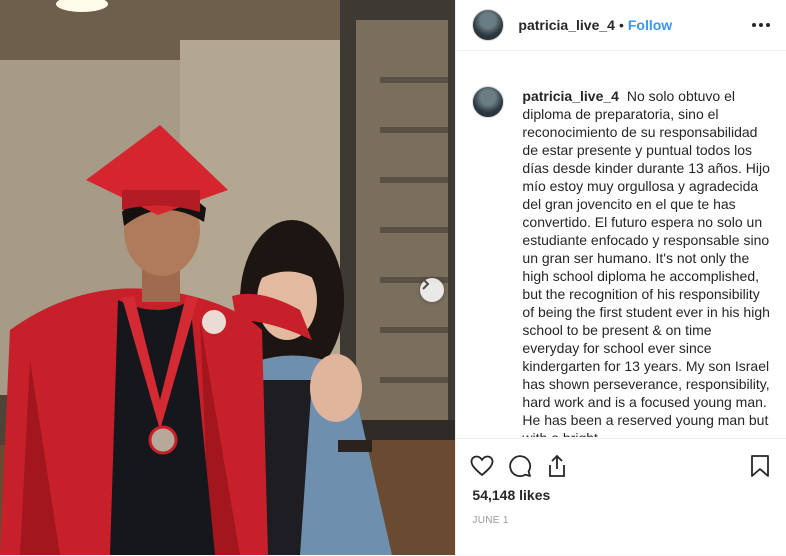  Describe the element at coordinates (621, 460) in the screenshot. I see `action-icons-bar` at that location.